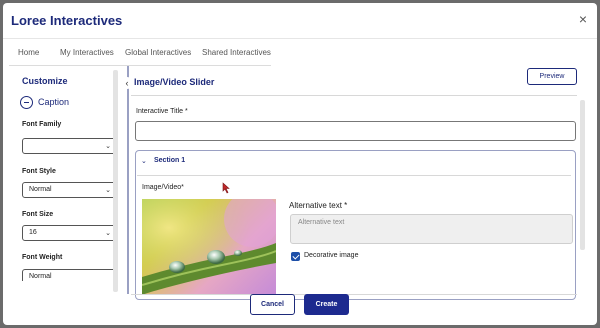  What do you see at coordinates (354, 294) in the screenshot?
I see `footer-divider` at bounding box center [354, 294].